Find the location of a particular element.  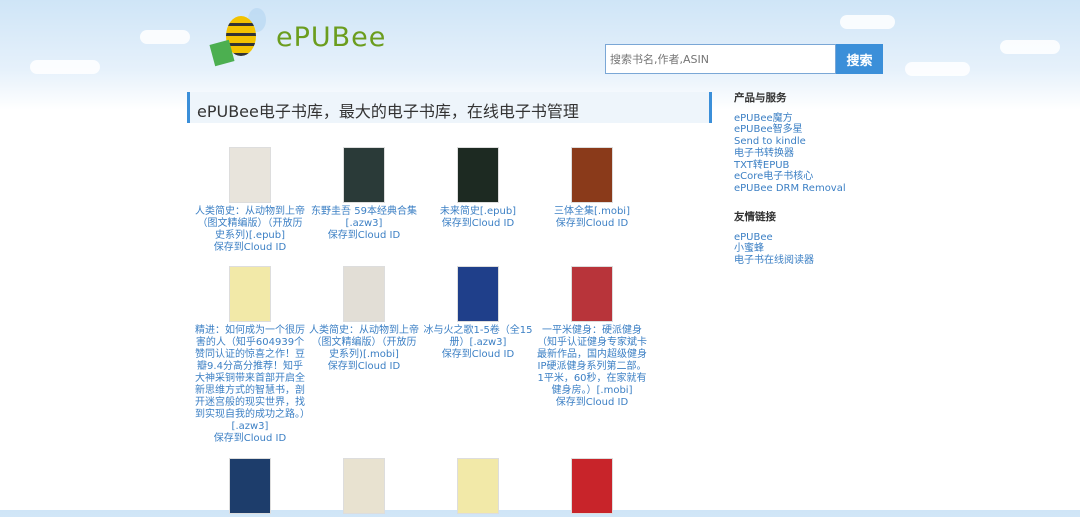

book-item: 未来简史[.epub] 保存到Cloud ID is located at coordinates (478, 188).